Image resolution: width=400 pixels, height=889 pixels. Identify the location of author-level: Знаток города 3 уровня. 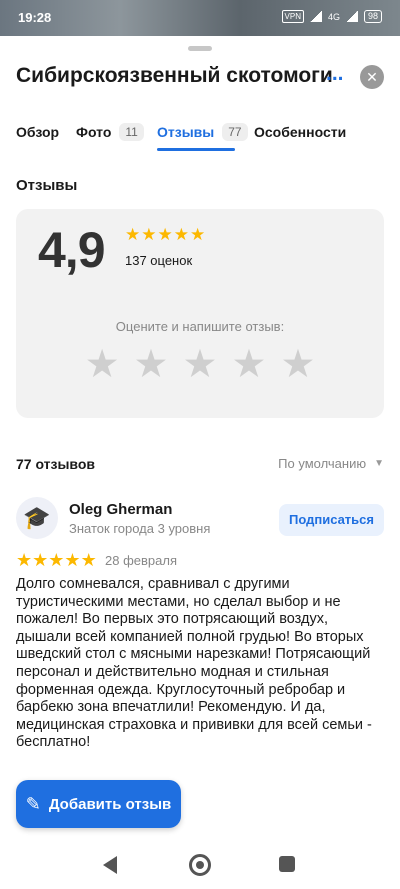
(140, 528).